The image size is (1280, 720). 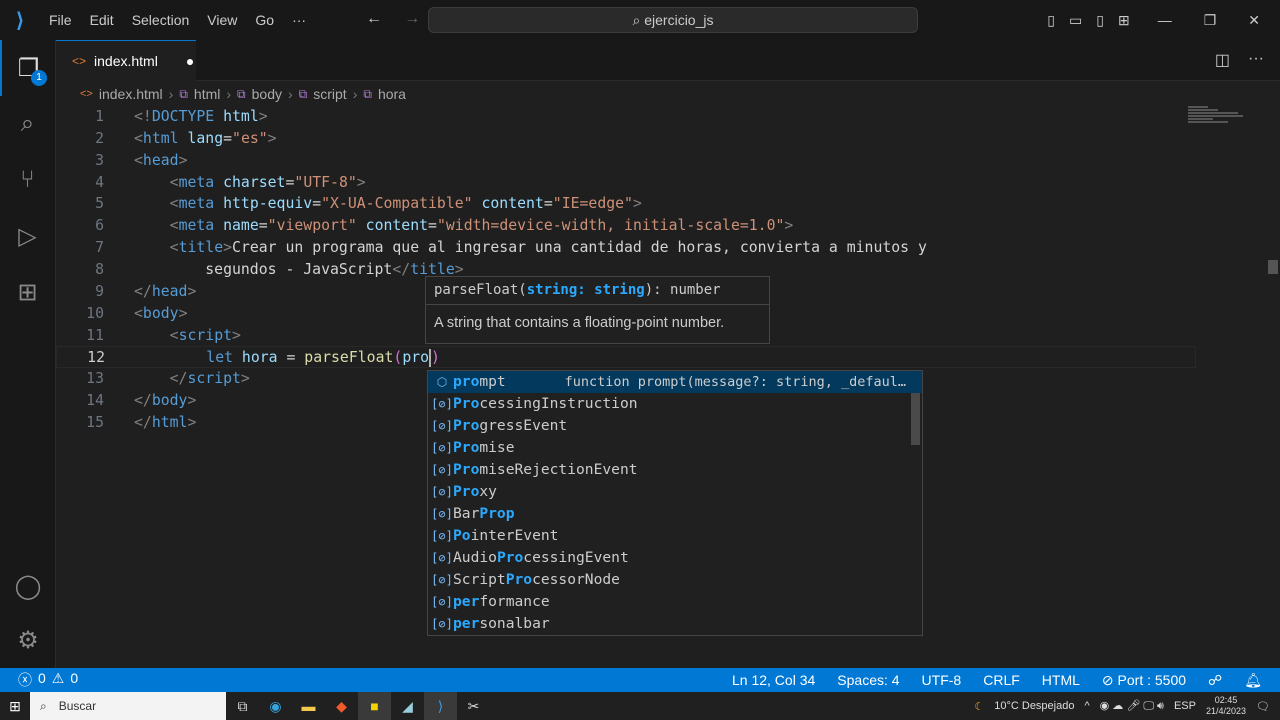 I want to click on activity-bar: ❐ 1 ⌕ ⑂ ▷ ⊞ ◯ ⚙, so click(x=28, y=354).